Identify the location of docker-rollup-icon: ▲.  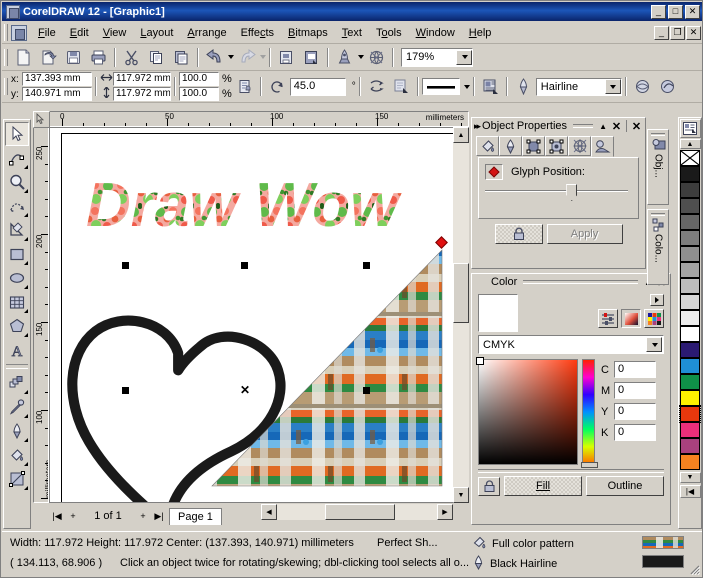
(603, 126).